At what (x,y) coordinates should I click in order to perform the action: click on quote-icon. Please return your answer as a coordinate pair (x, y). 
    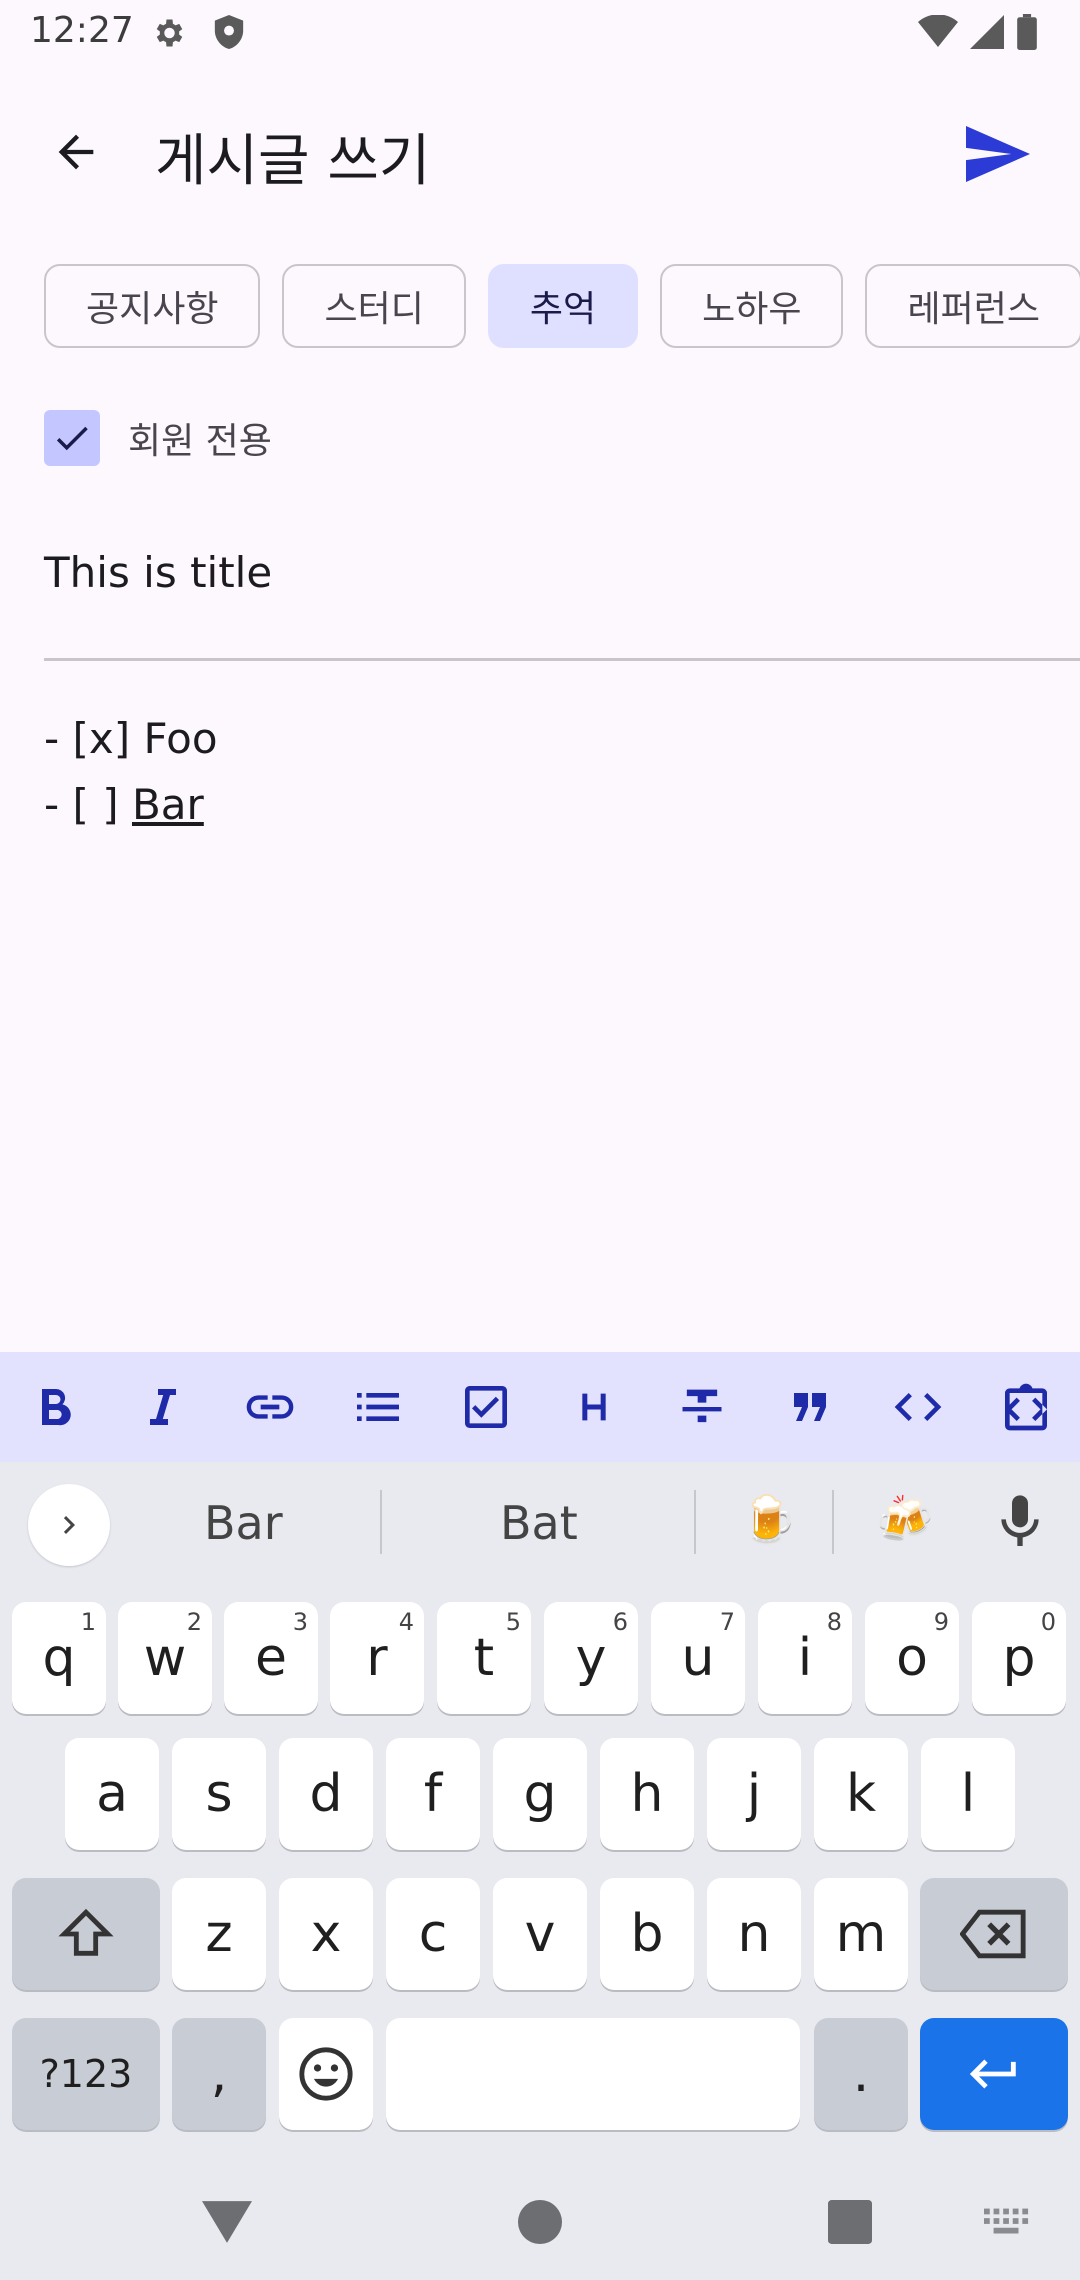
    Looking at the image, I should click on (810, 1407).